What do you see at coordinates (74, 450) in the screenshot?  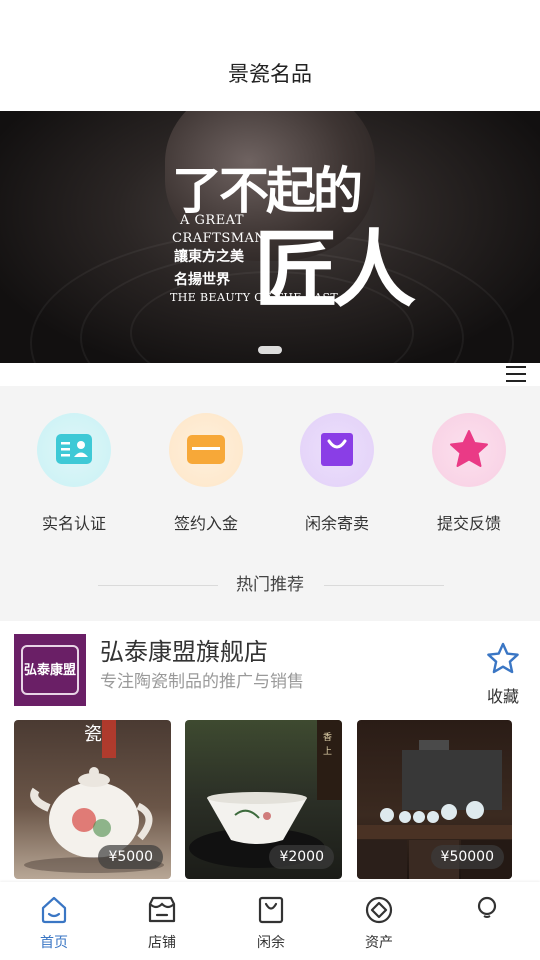 I see `id-card-icon` at bounding box center [74, 450].